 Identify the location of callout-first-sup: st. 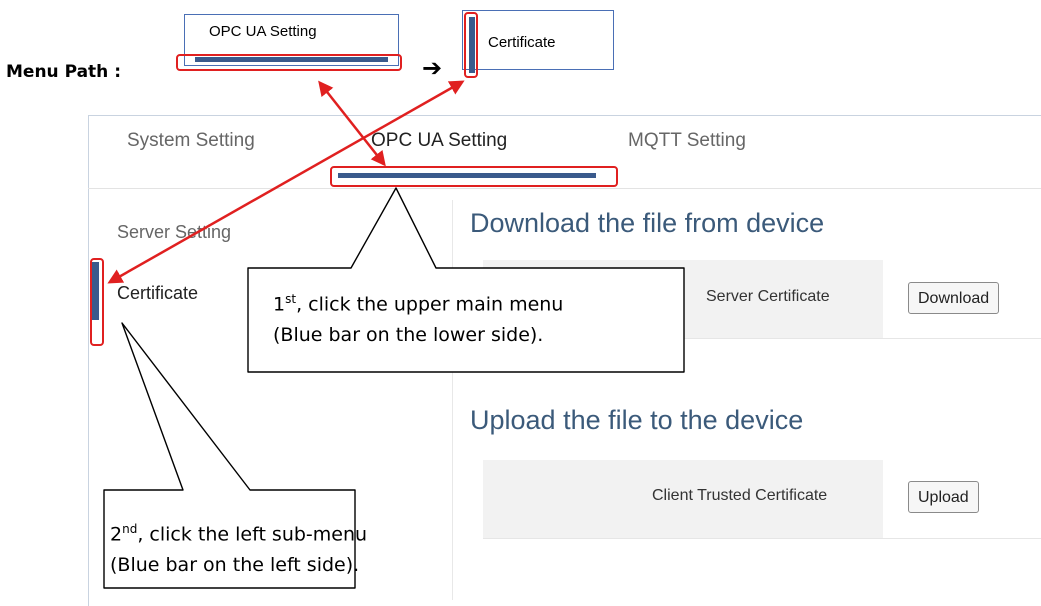
(291, 299).